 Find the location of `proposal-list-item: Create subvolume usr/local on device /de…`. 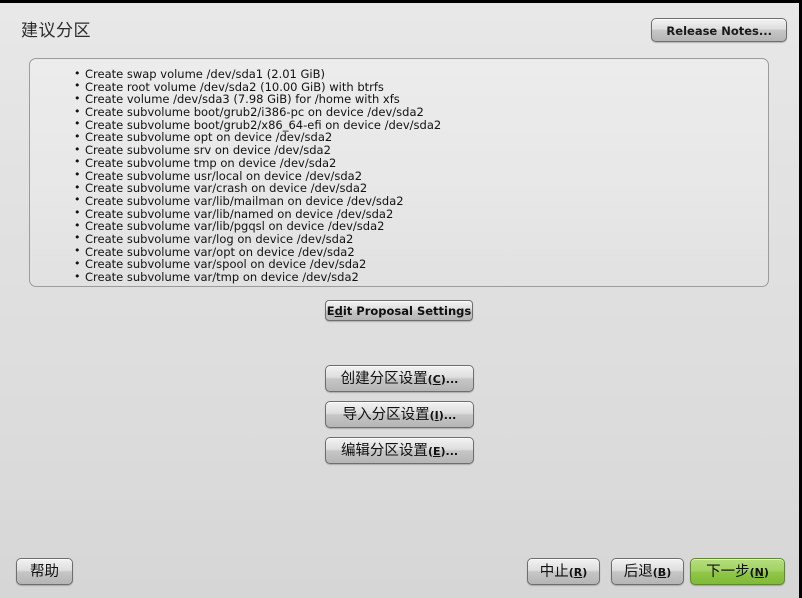

proposal-list-item: Create subvolume usr/local on device /de… is located at coordinates (421, 175).